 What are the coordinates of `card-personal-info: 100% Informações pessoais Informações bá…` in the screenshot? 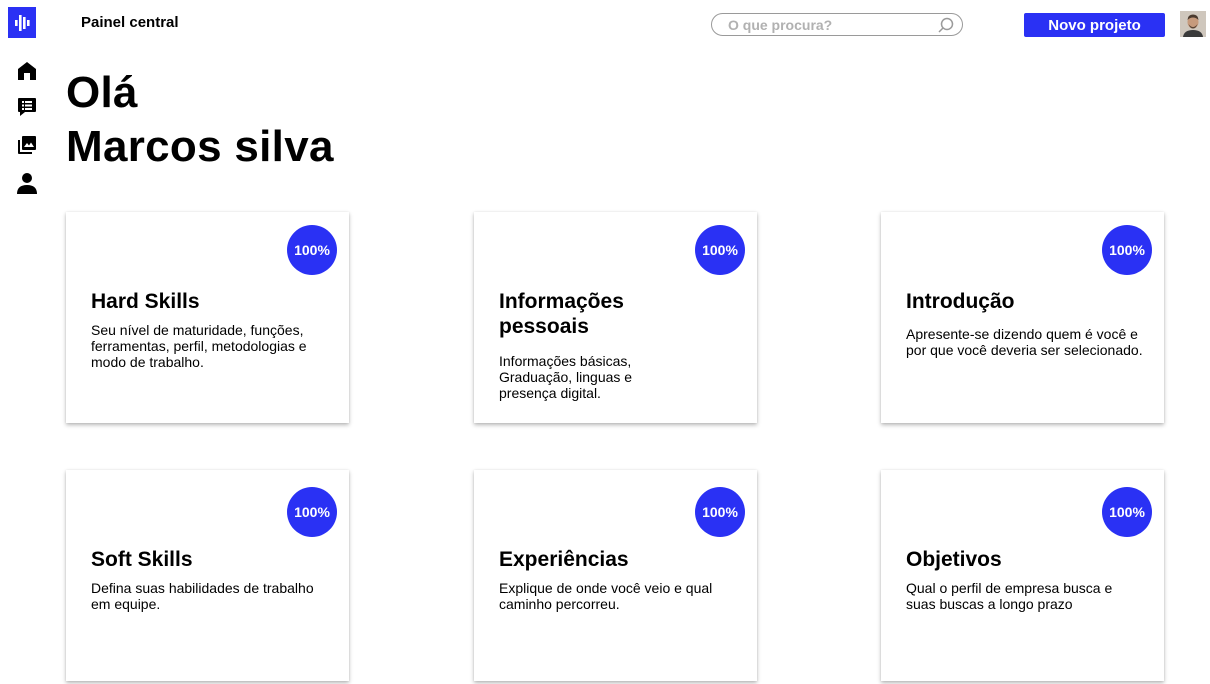 It's located at (615, 317).